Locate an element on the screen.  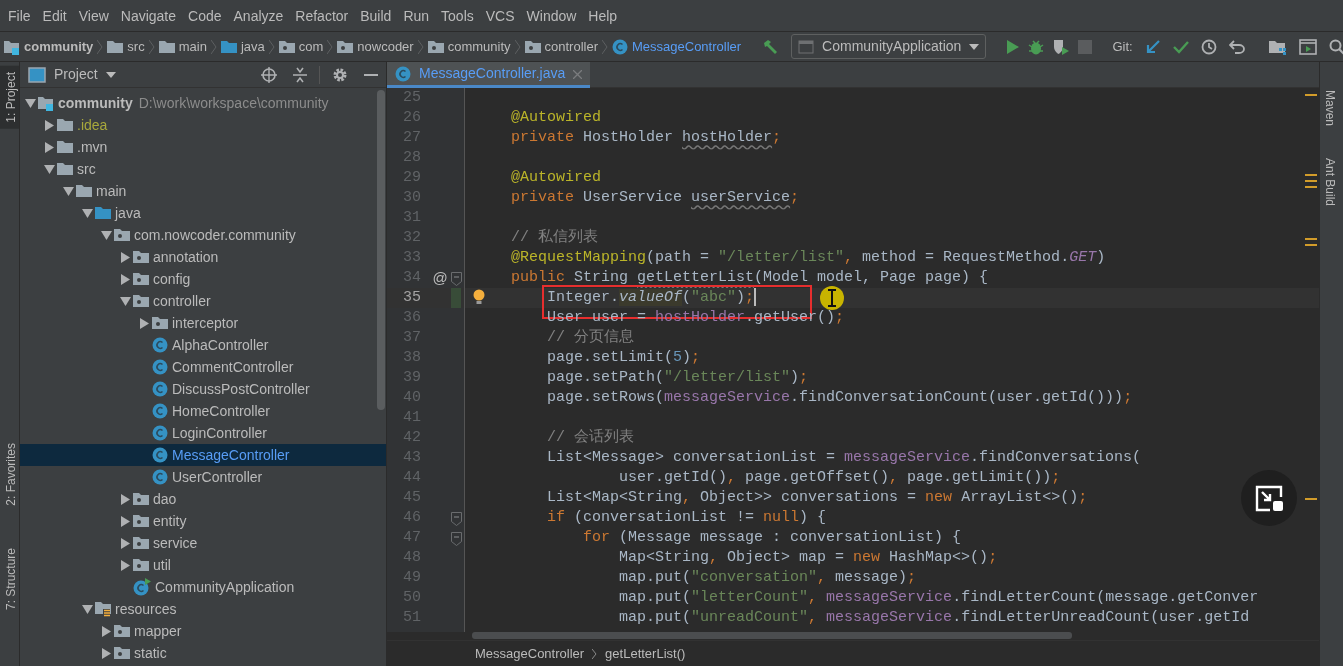
editor-tab: MessageController.java is located at coordinates (489, 75).